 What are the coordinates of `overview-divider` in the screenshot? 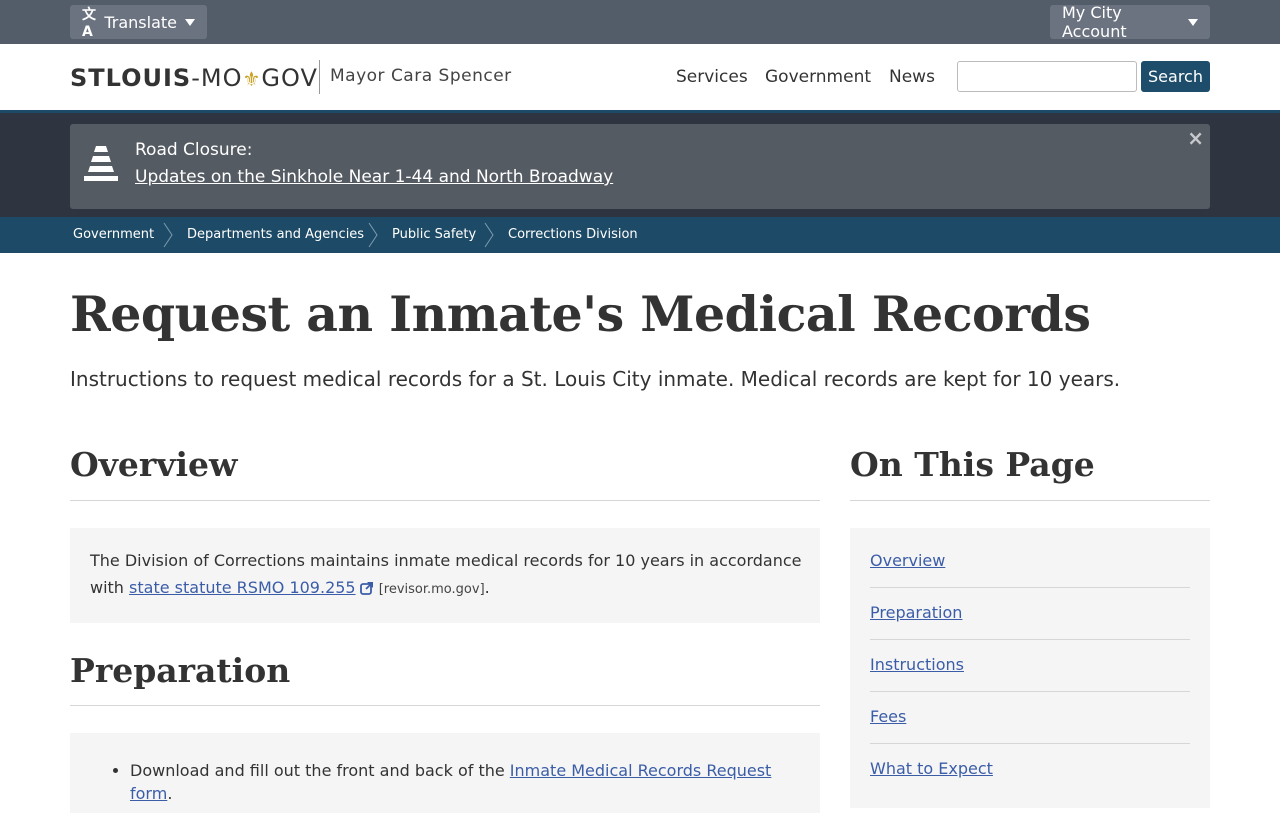 It's located at (445, 500).